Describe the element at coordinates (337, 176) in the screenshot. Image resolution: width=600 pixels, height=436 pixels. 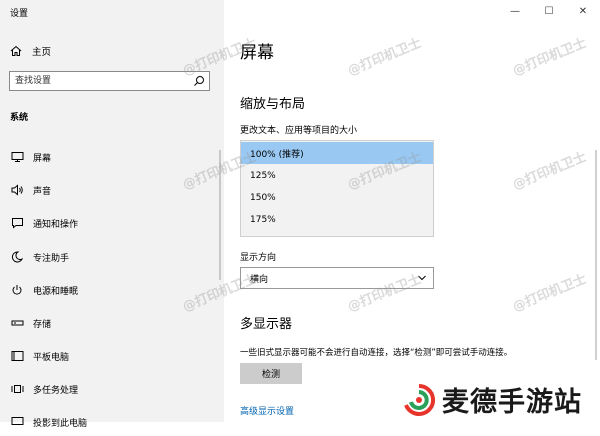
I see `scale-option: 125%` at that location.